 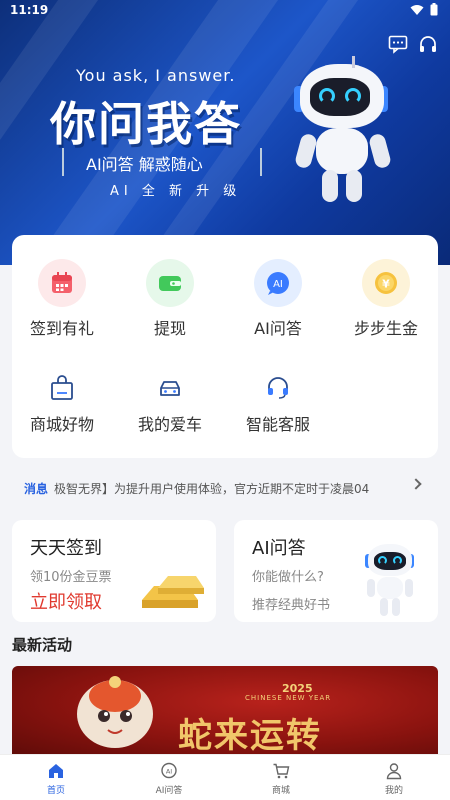 What do you see at coordinates (225, 11) in the screenshot?
I see `status-bar: 11:19` at bounding box center [225, 11].